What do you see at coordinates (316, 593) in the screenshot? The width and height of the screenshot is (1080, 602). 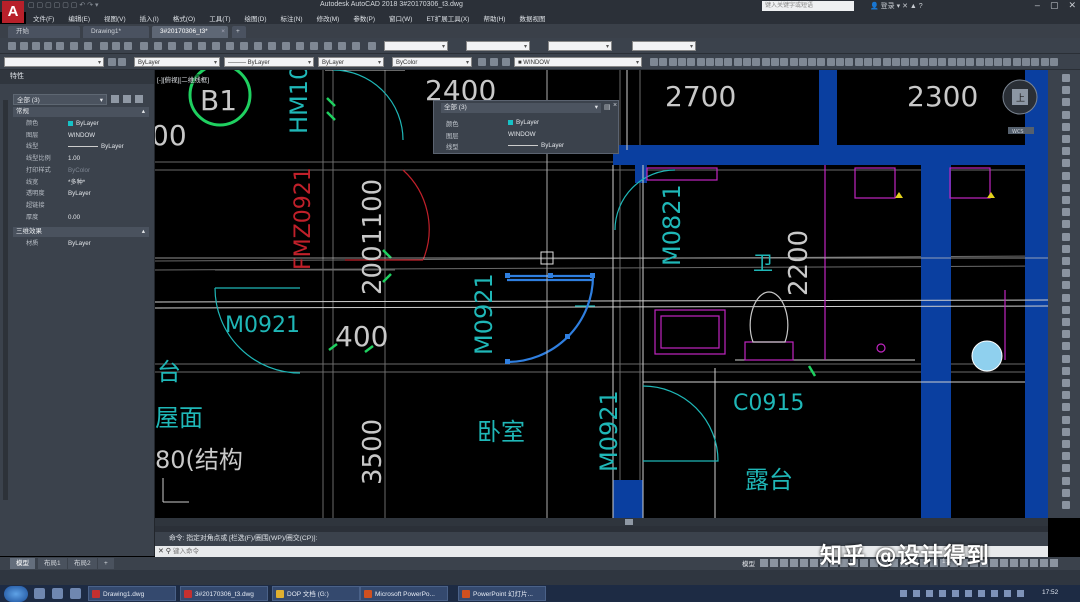 I see `taskbar-item: DOP 文档 (G:)` at bounding box center [316, 593].